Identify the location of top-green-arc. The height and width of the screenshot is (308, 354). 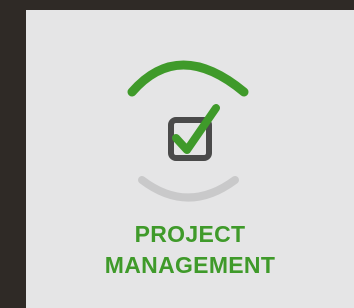
(188, 78).